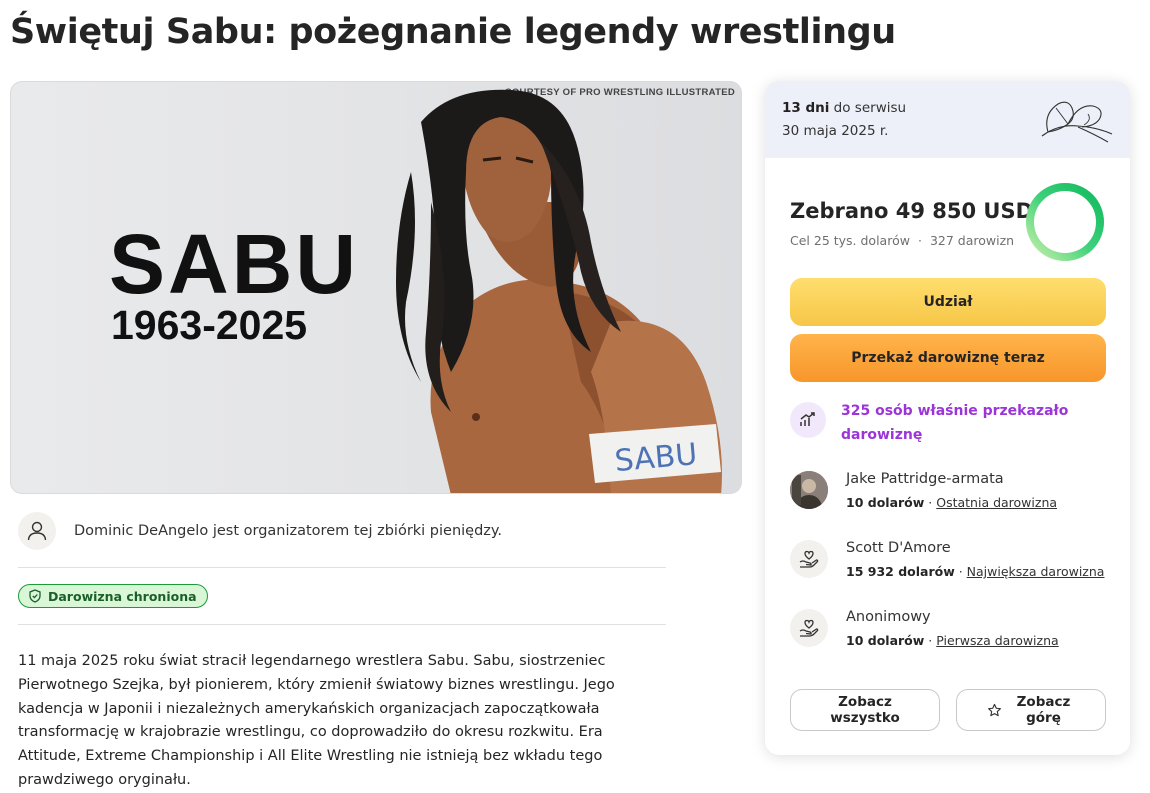 The width and height of the screenshot is (1150, 793). I want to click on donor-meta: 10 dolarów · Ostatnia darowizna, so click(951, 502).